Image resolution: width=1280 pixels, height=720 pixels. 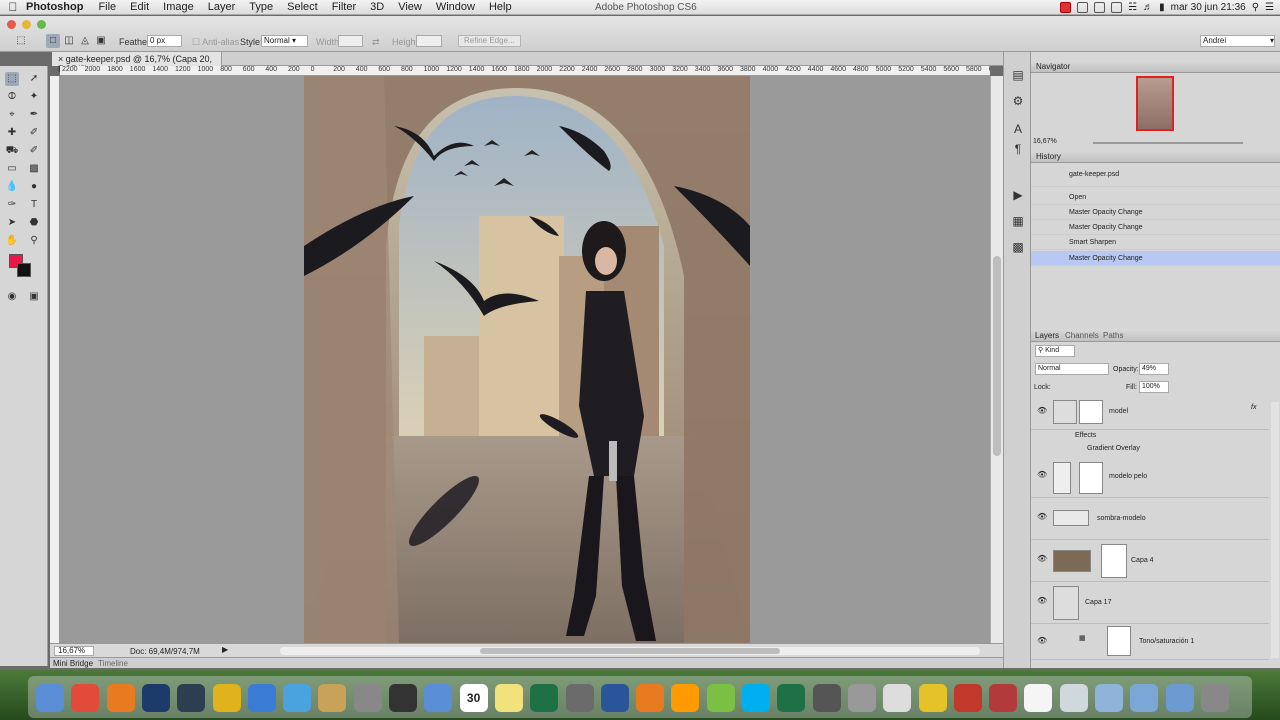 What do you see at coordinates (897, 698) in the screenshot?
I see `dock-textedit-icon` at bounding box center [897, 698].